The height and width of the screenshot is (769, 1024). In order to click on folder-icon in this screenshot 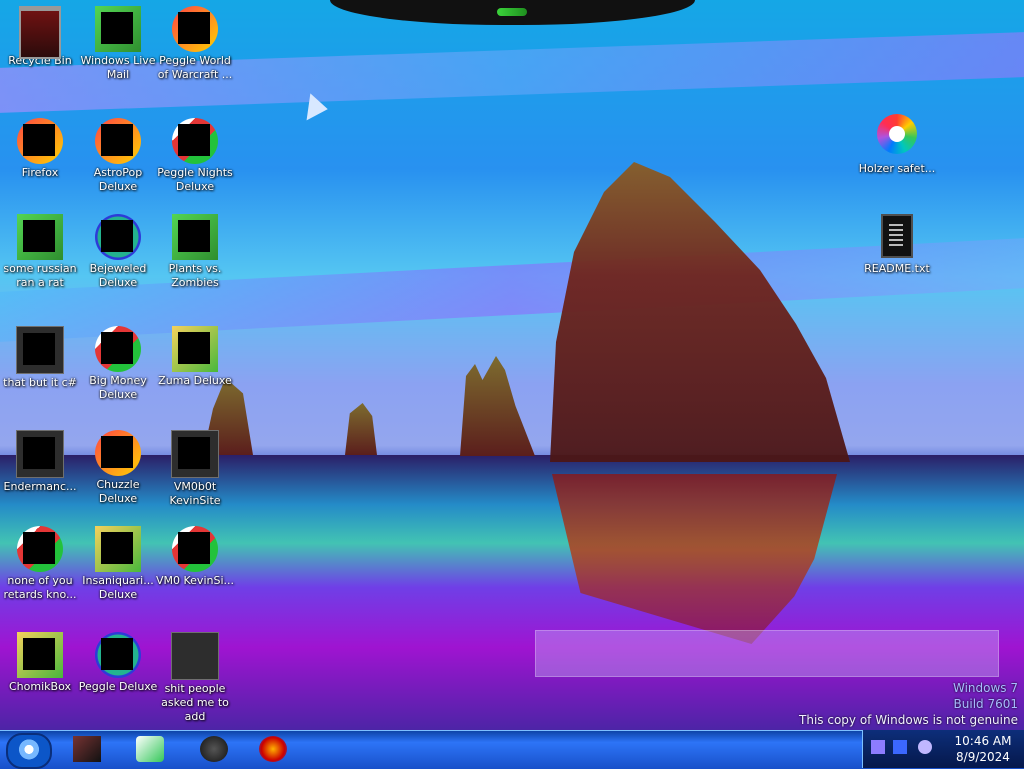, I will do `click(195, 656)`.